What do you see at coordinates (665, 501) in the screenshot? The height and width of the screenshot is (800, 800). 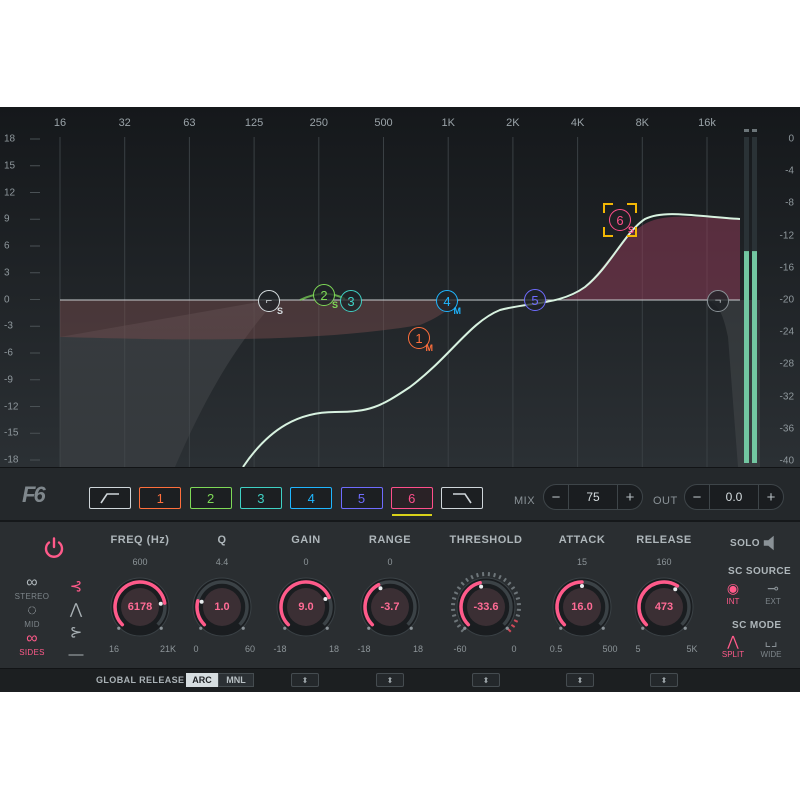 I see `out-label: OUT` at bounding box center [665, 501].